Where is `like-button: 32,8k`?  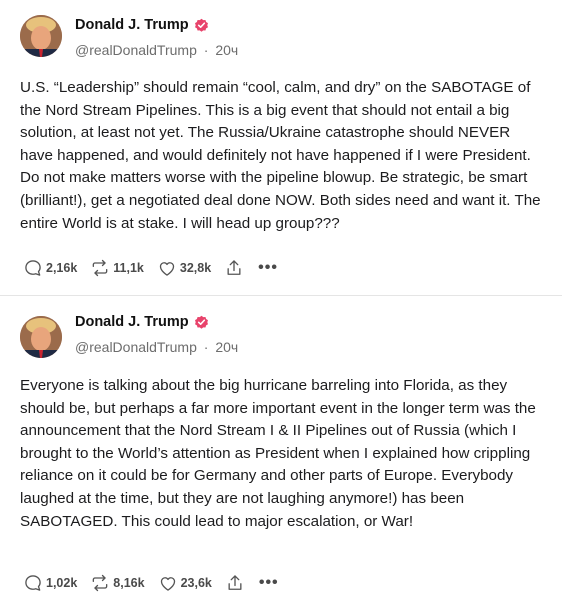 like-button: 32,8k is located at coordinates (184, 268).